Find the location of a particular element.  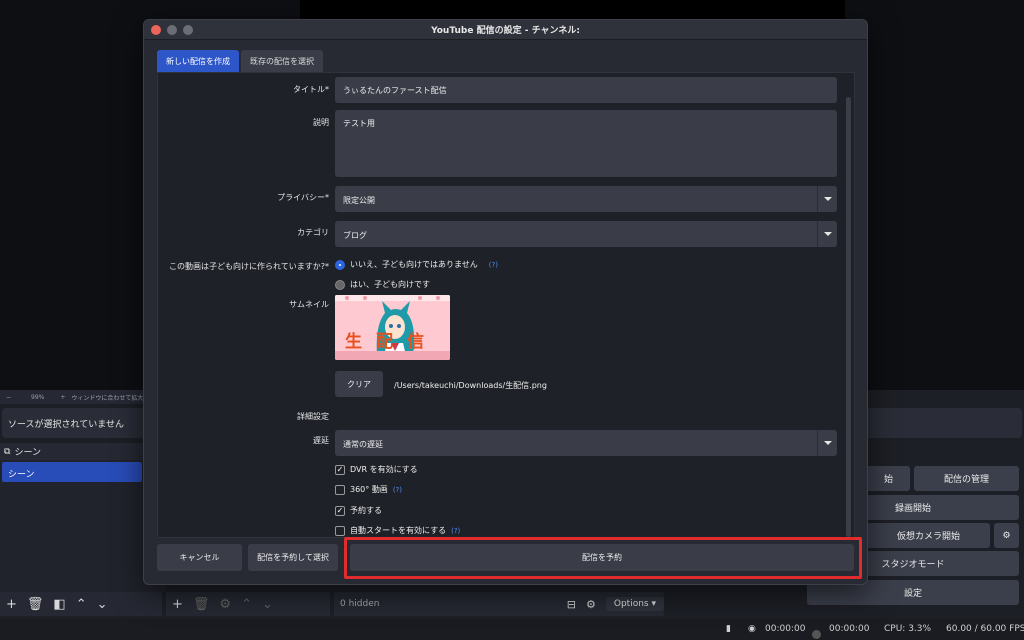

rec-time: 00:00:00 is located at coordinates (785, 629).